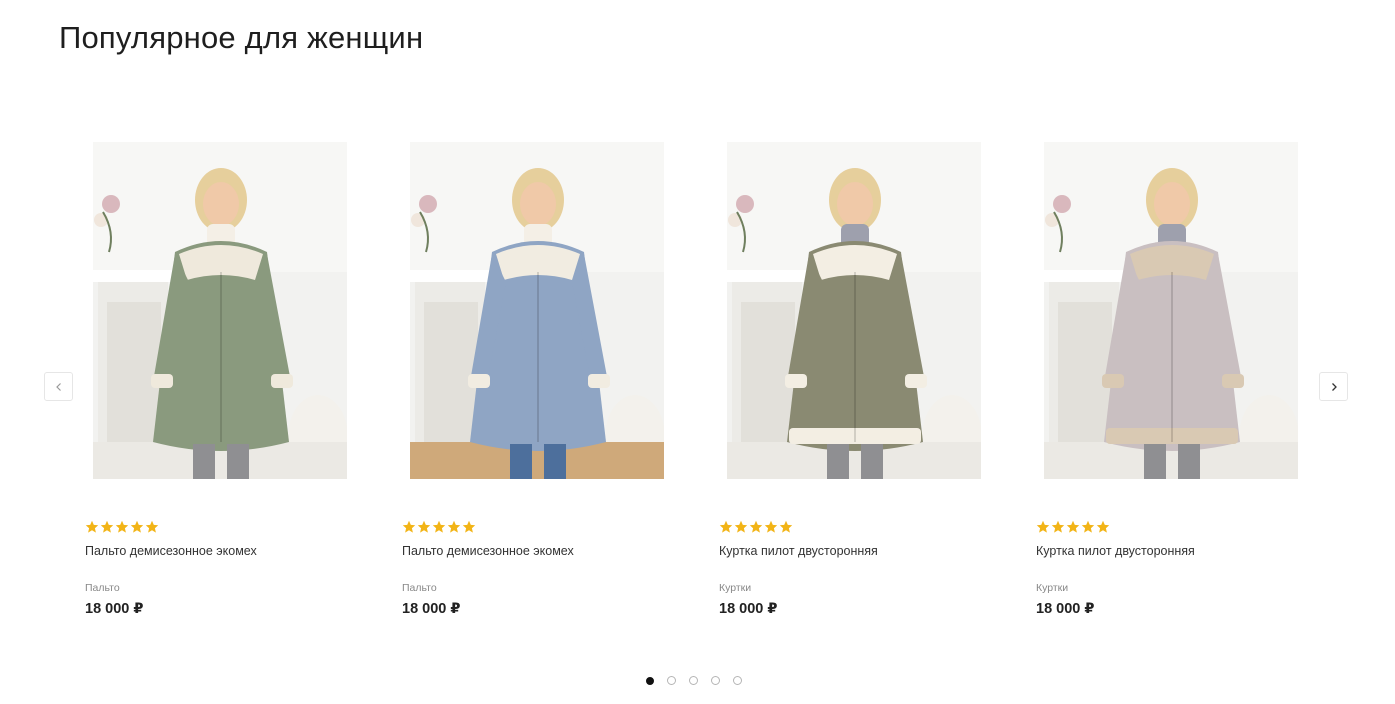  What do you see at coordinates (1171, 310) in the screenshot?
I see `product-photo-lilac-jacket` at bounding box center [1171, 310].